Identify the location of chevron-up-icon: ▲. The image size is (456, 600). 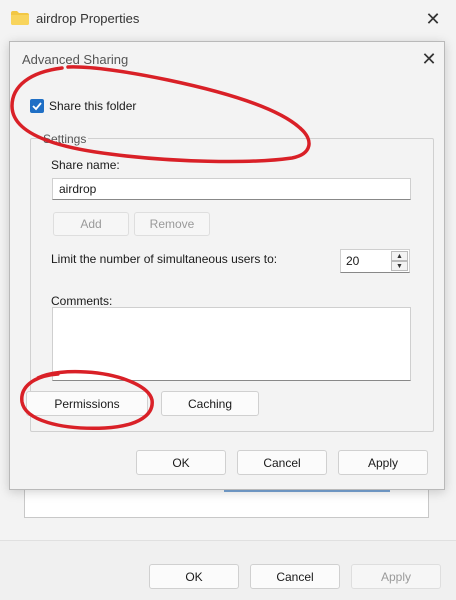
(399, 256).